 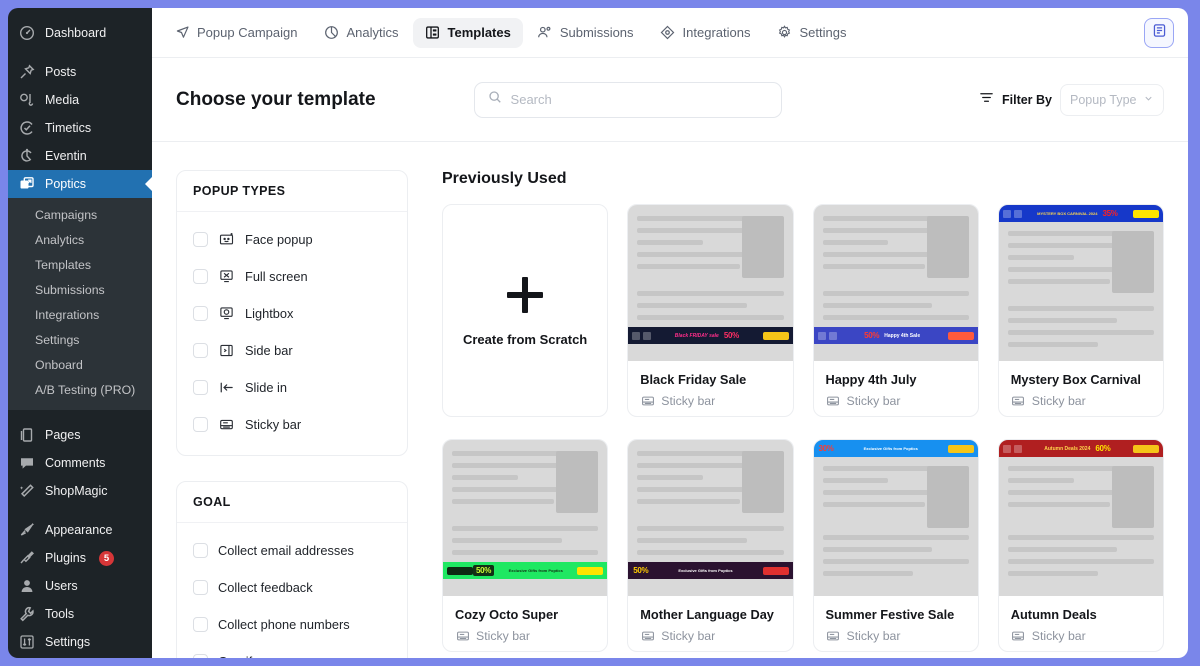 I want to click on template-thumbnail: 50% Exclusive Gifts from Poptics, so click(x=710, y=518).